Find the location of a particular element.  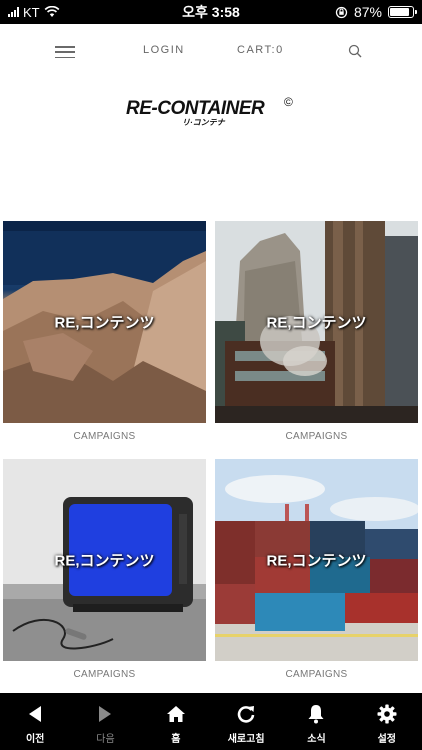

battery-icon is located at coordinates (402, 12).